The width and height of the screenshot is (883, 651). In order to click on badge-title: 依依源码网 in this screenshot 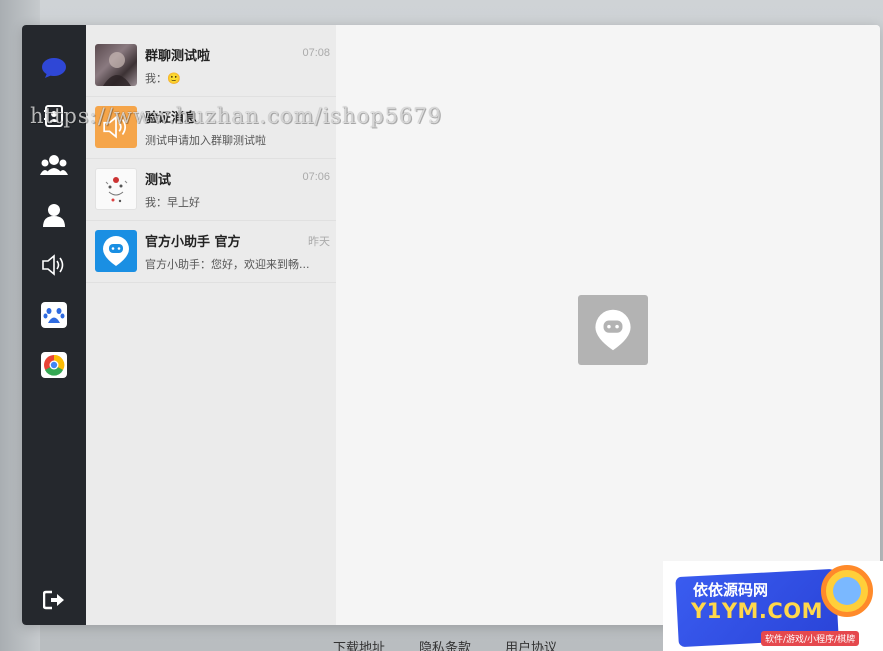, I will do `click(731, 590)`.